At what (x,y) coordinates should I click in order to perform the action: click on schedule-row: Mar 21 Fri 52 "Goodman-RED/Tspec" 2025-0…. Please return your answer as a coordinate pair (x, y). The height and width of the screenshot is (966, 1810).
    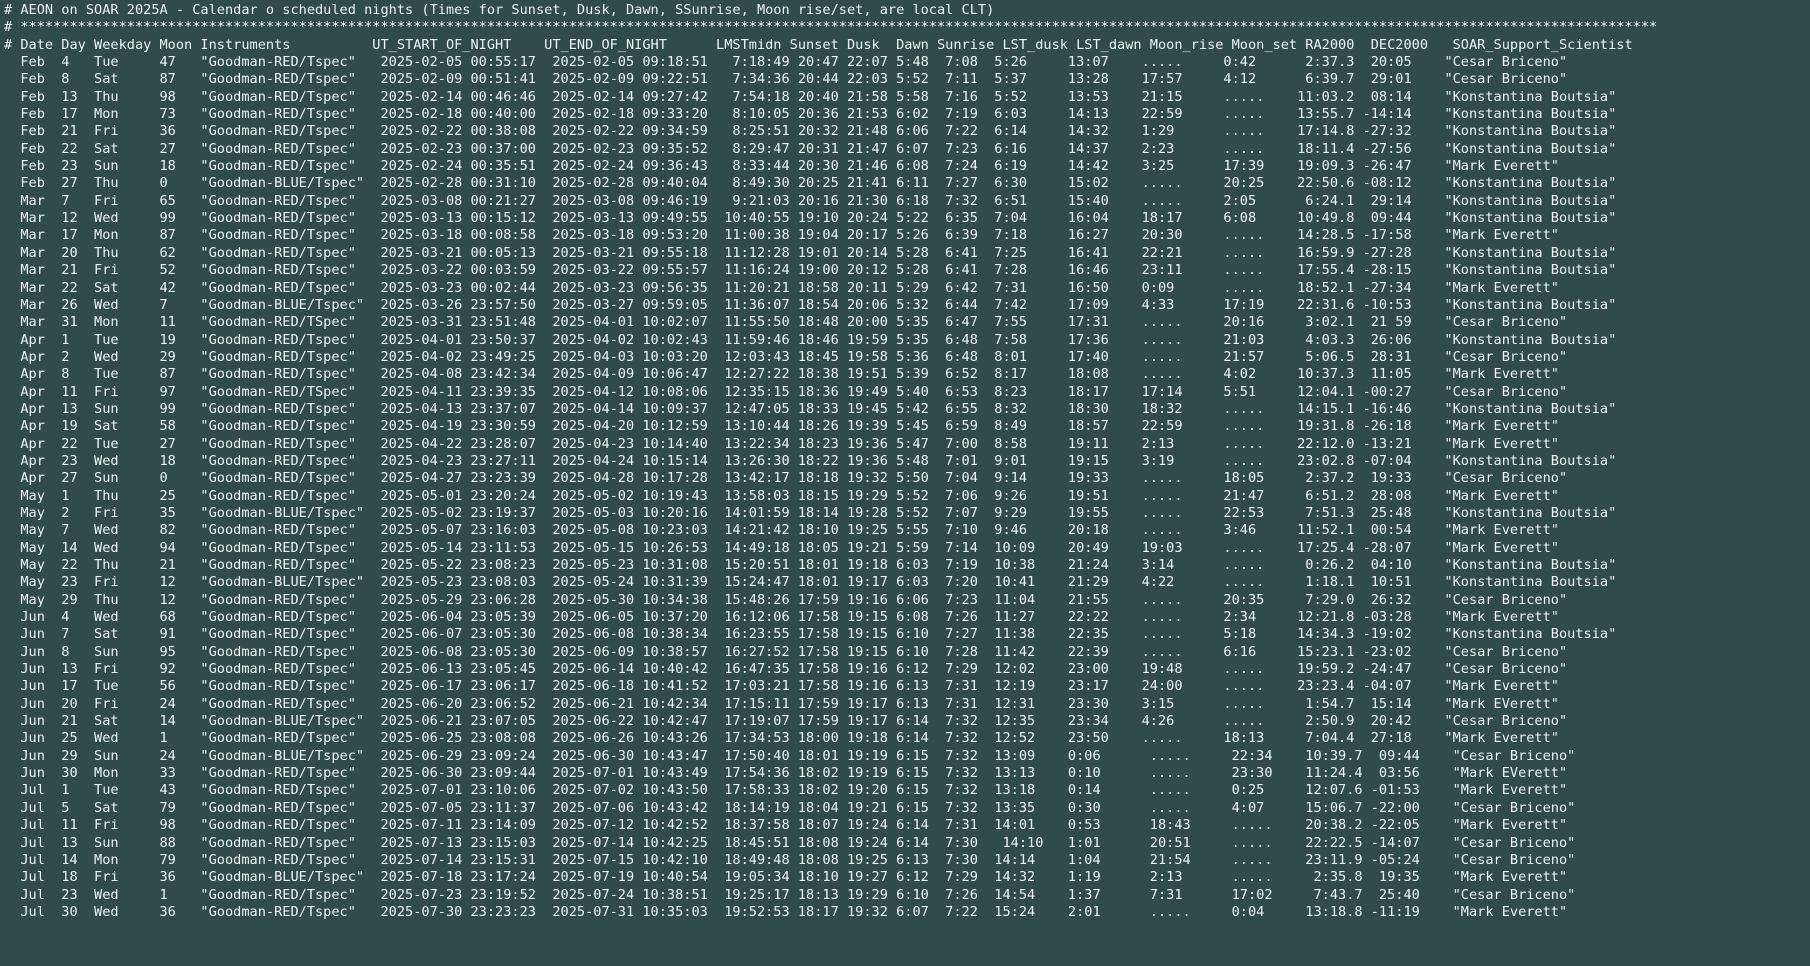
    Looking at the image, I should click on (810, 270).